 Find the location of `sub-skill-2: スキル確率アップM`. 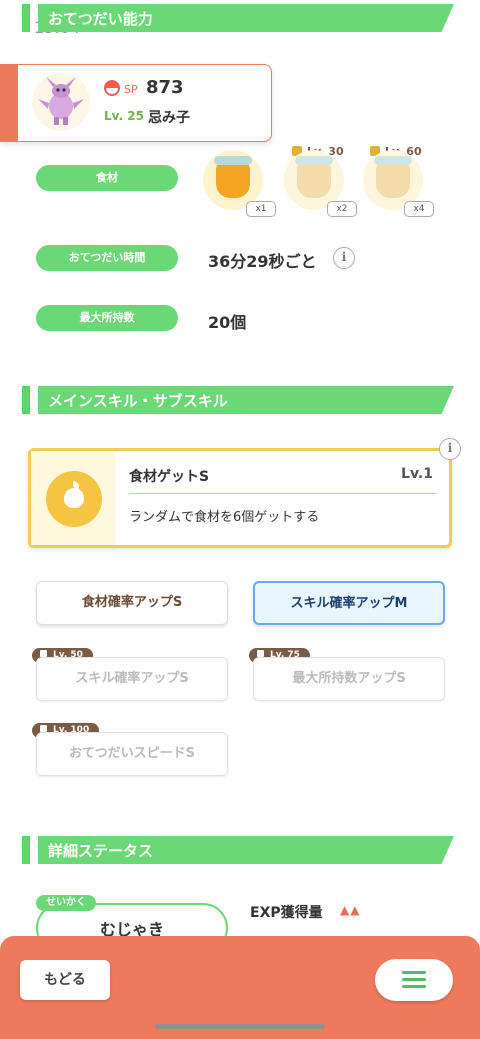

sub-skill-2: スキル確率アップM is located at coordinates (349, 603).